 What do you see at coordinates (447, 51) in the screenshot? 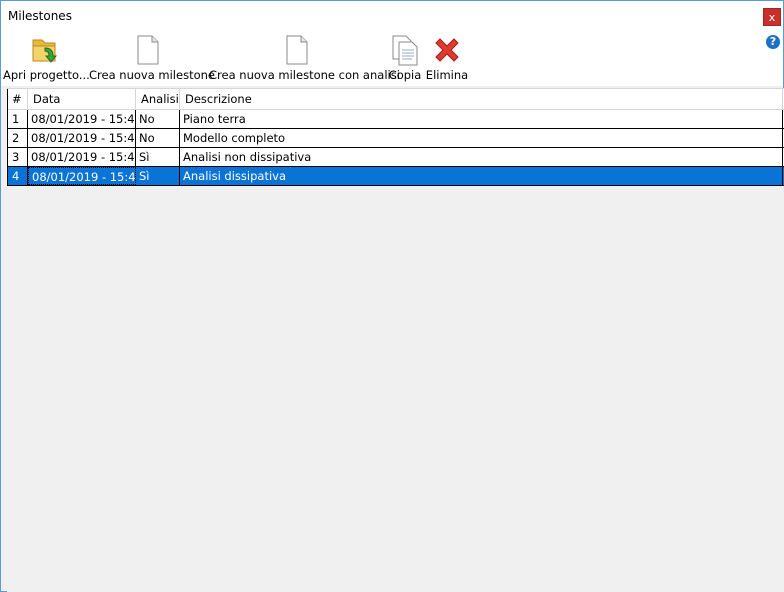
I see `delete-x-icon` at bounding box center [447, 51].